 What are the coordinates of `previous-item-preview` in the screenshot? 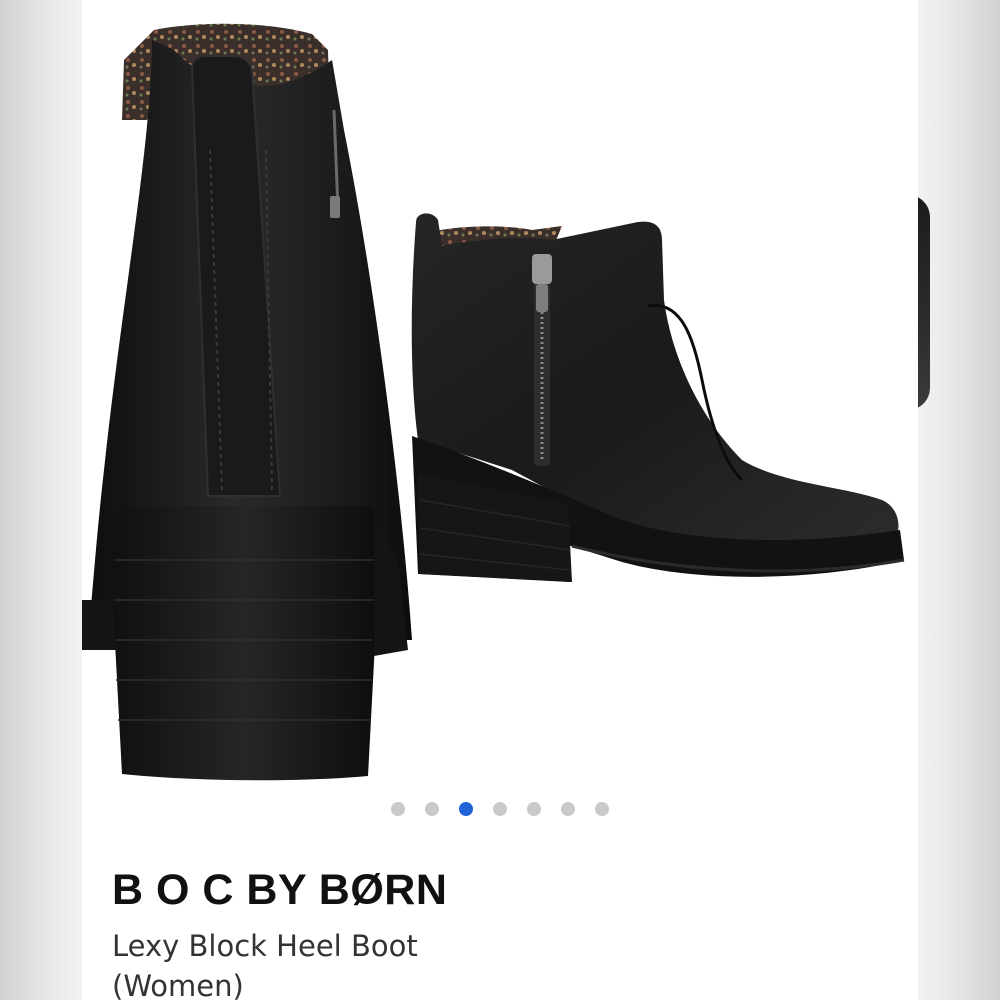 It's located at (41, 500).